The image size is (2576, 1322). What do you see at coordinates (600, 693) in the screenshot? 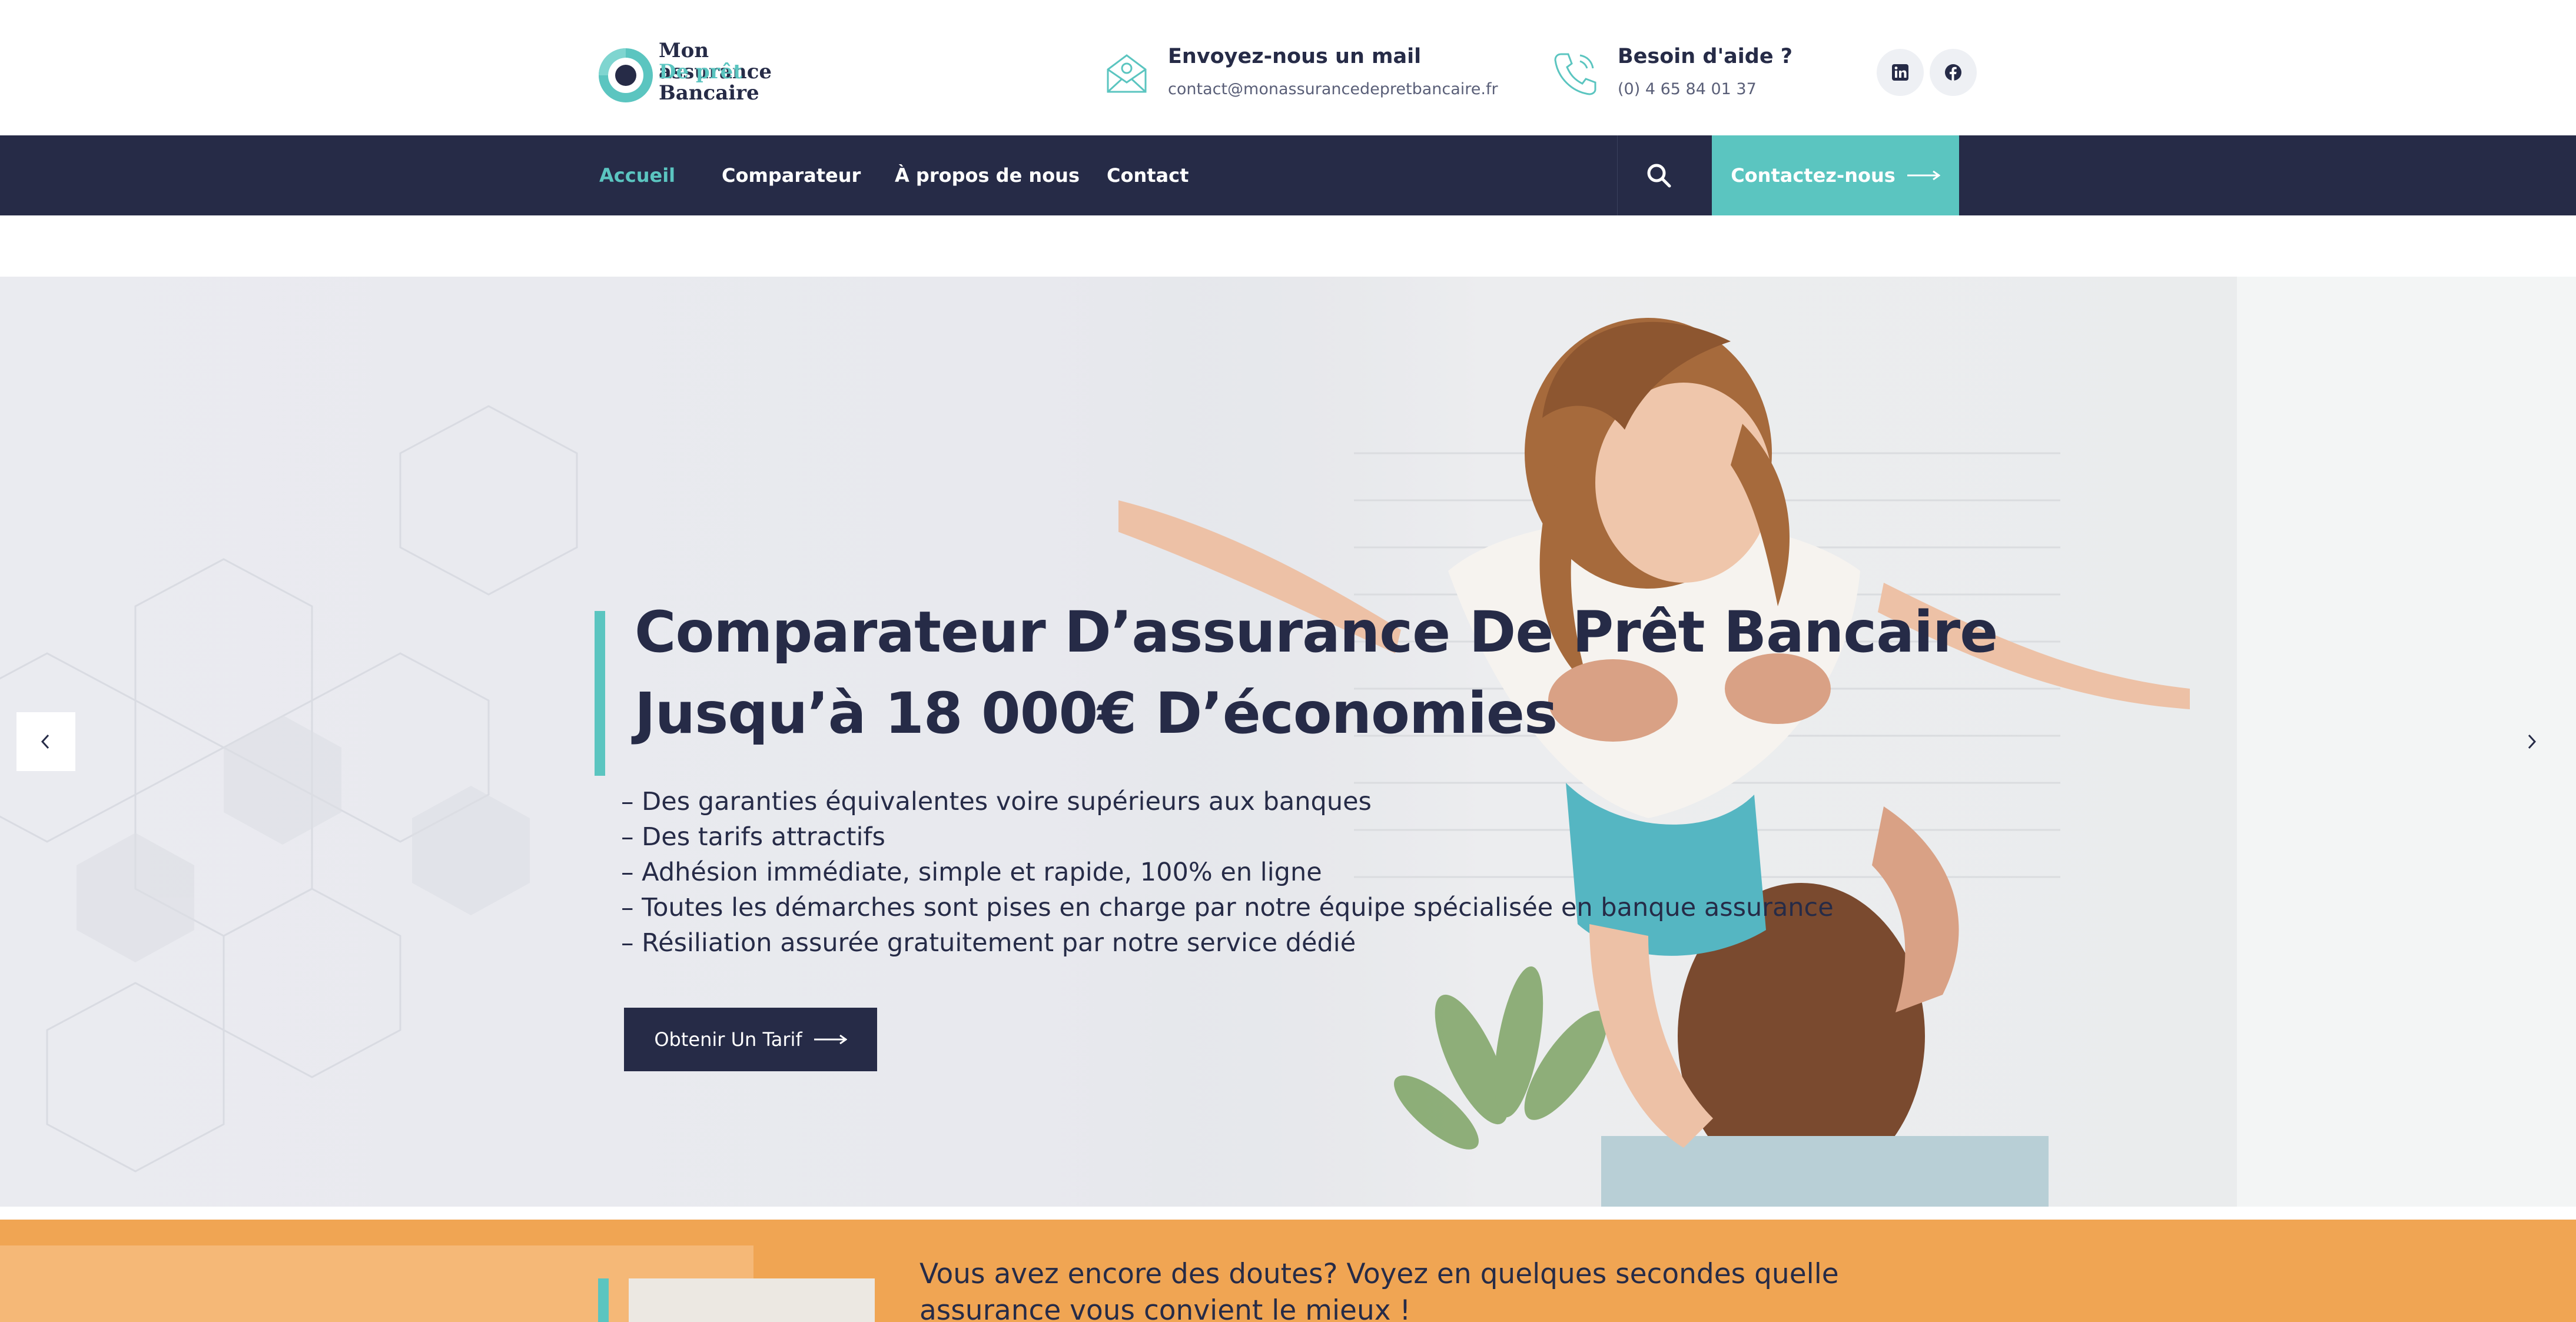
I see `hero-accent-bar` at bounding box center [600, 693].